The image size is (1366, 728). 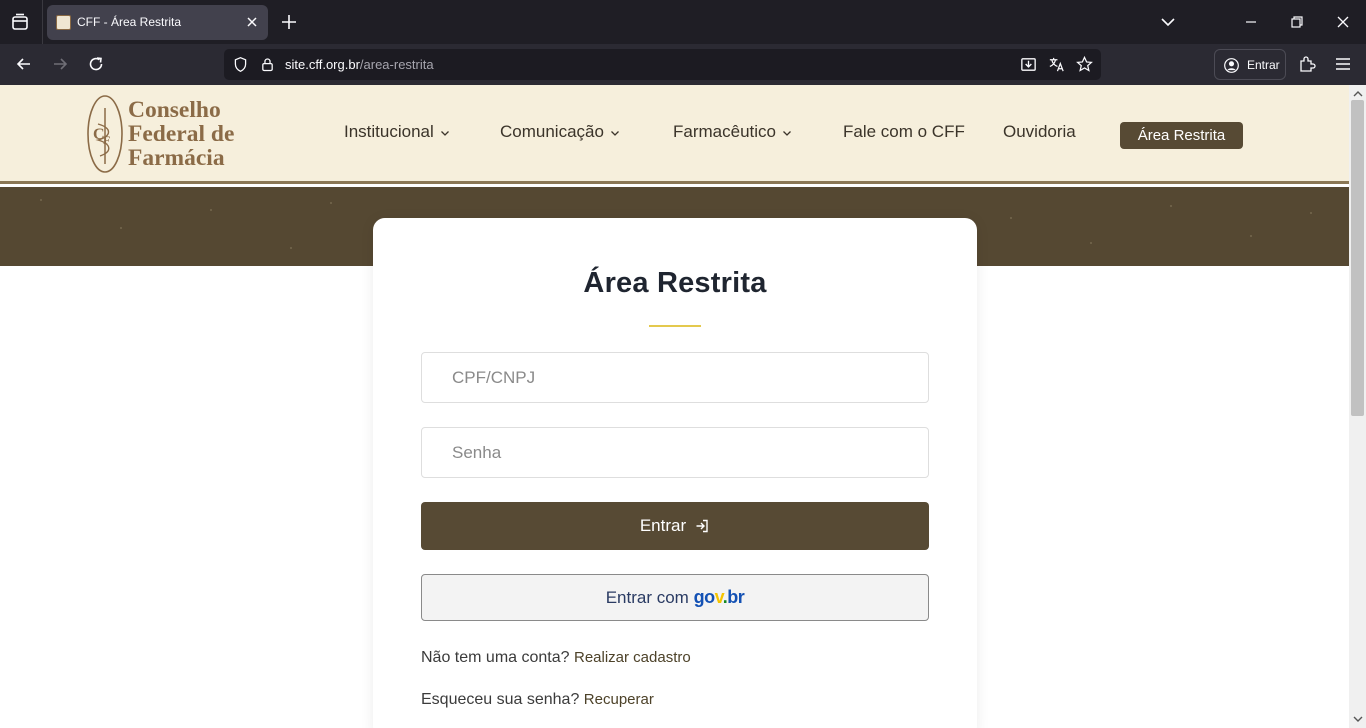 I want to click on tab-separator, so click(x=42, y=22).